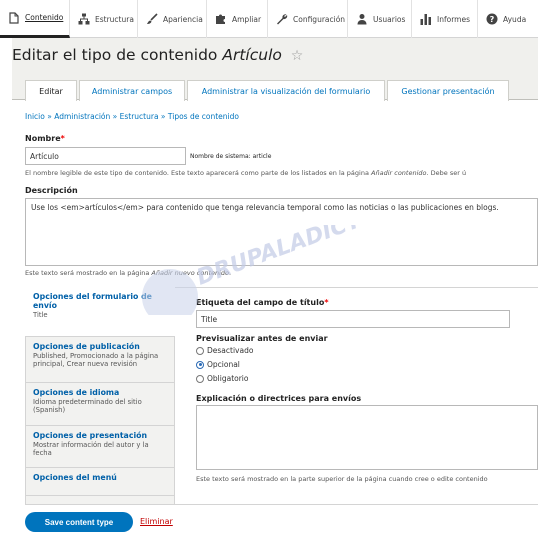 The image size is (538, 553). What do you see at coordinates (156, 521) in the screenshot?
I see `delete-link: Eliminar` at bounding box center [156, 521].